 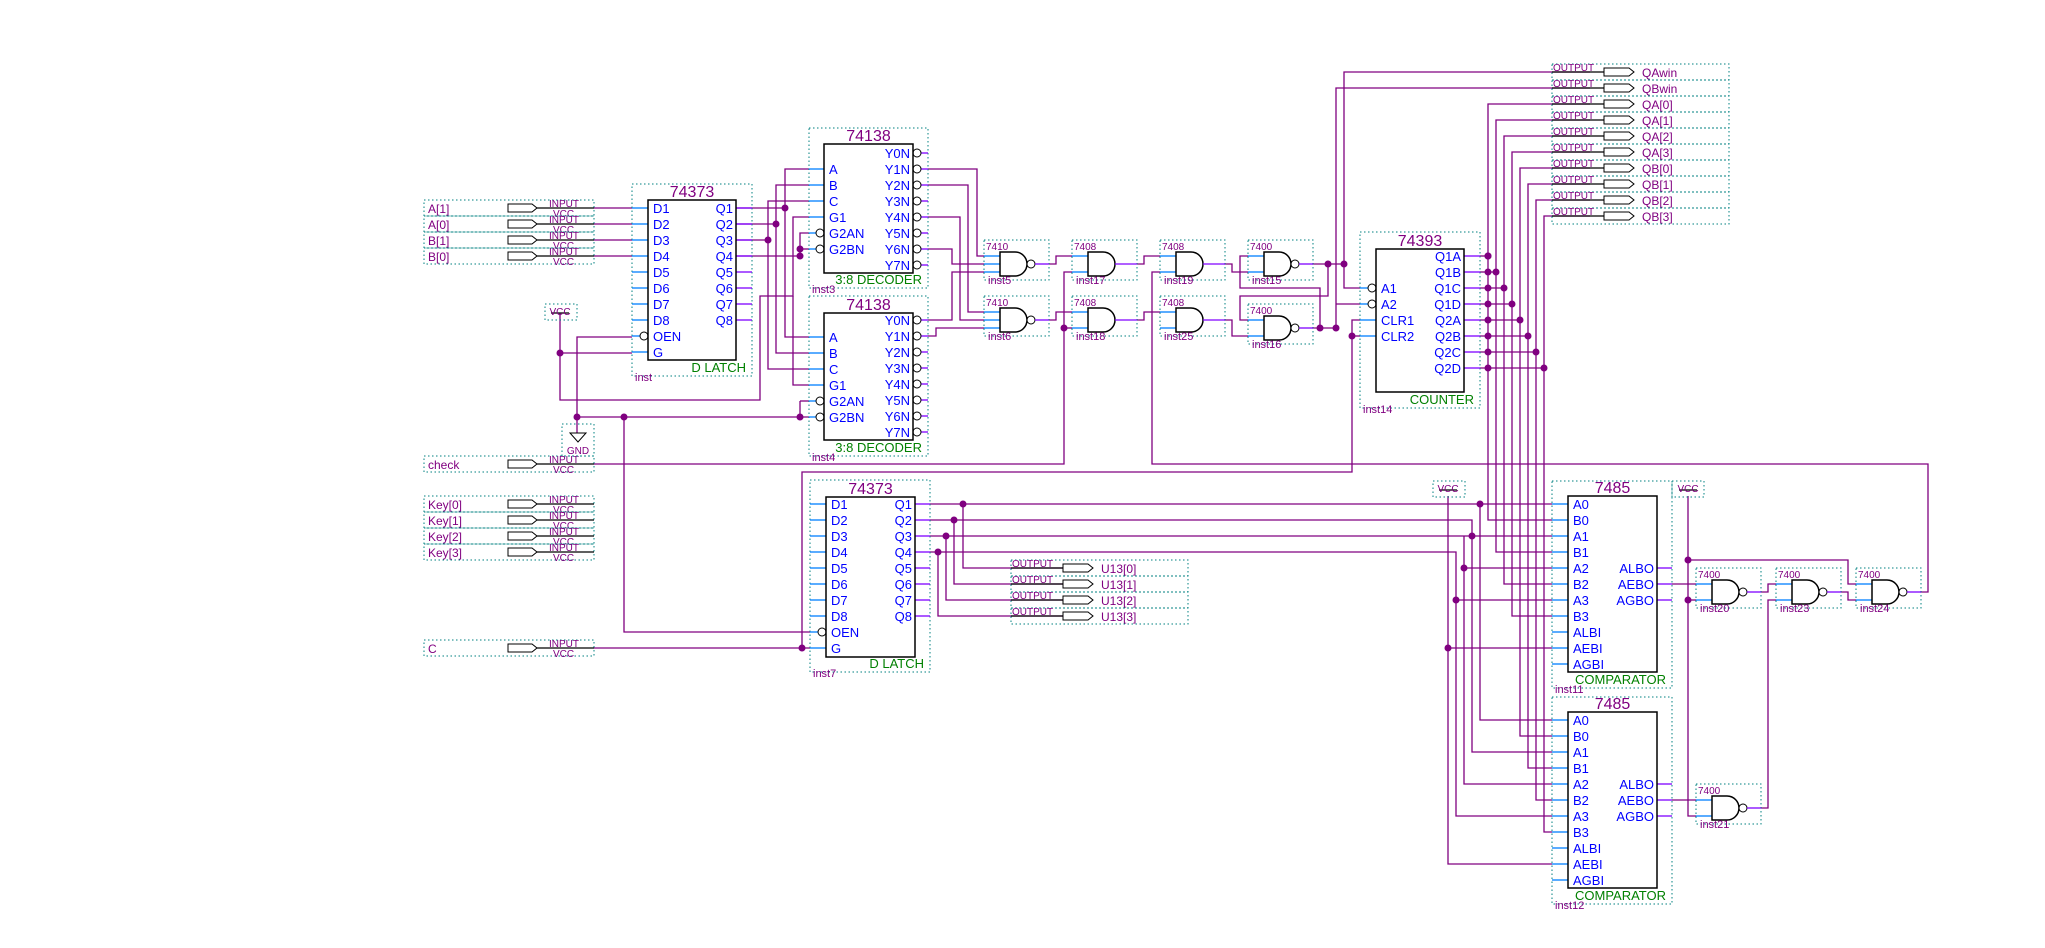 I want to click on output-name: QB[0], so click(x=1657, y=169).